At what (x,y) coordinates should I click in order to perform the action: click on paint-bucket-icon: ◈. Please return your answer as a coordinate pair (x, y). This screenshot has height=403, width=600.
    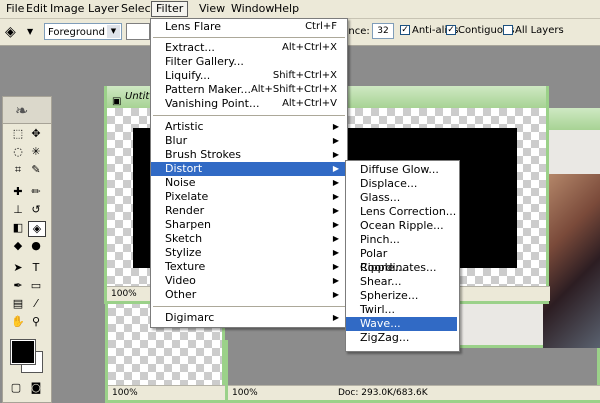
    Looking at the image, I should click on (14, 32).